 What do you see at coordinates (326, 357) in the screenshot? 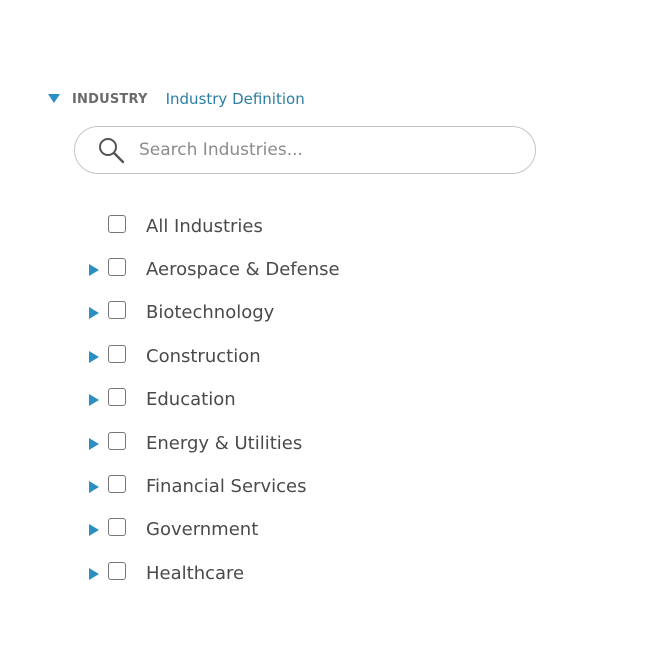
I see `industry-list-item: Construction` at bounding box center [326, 357].